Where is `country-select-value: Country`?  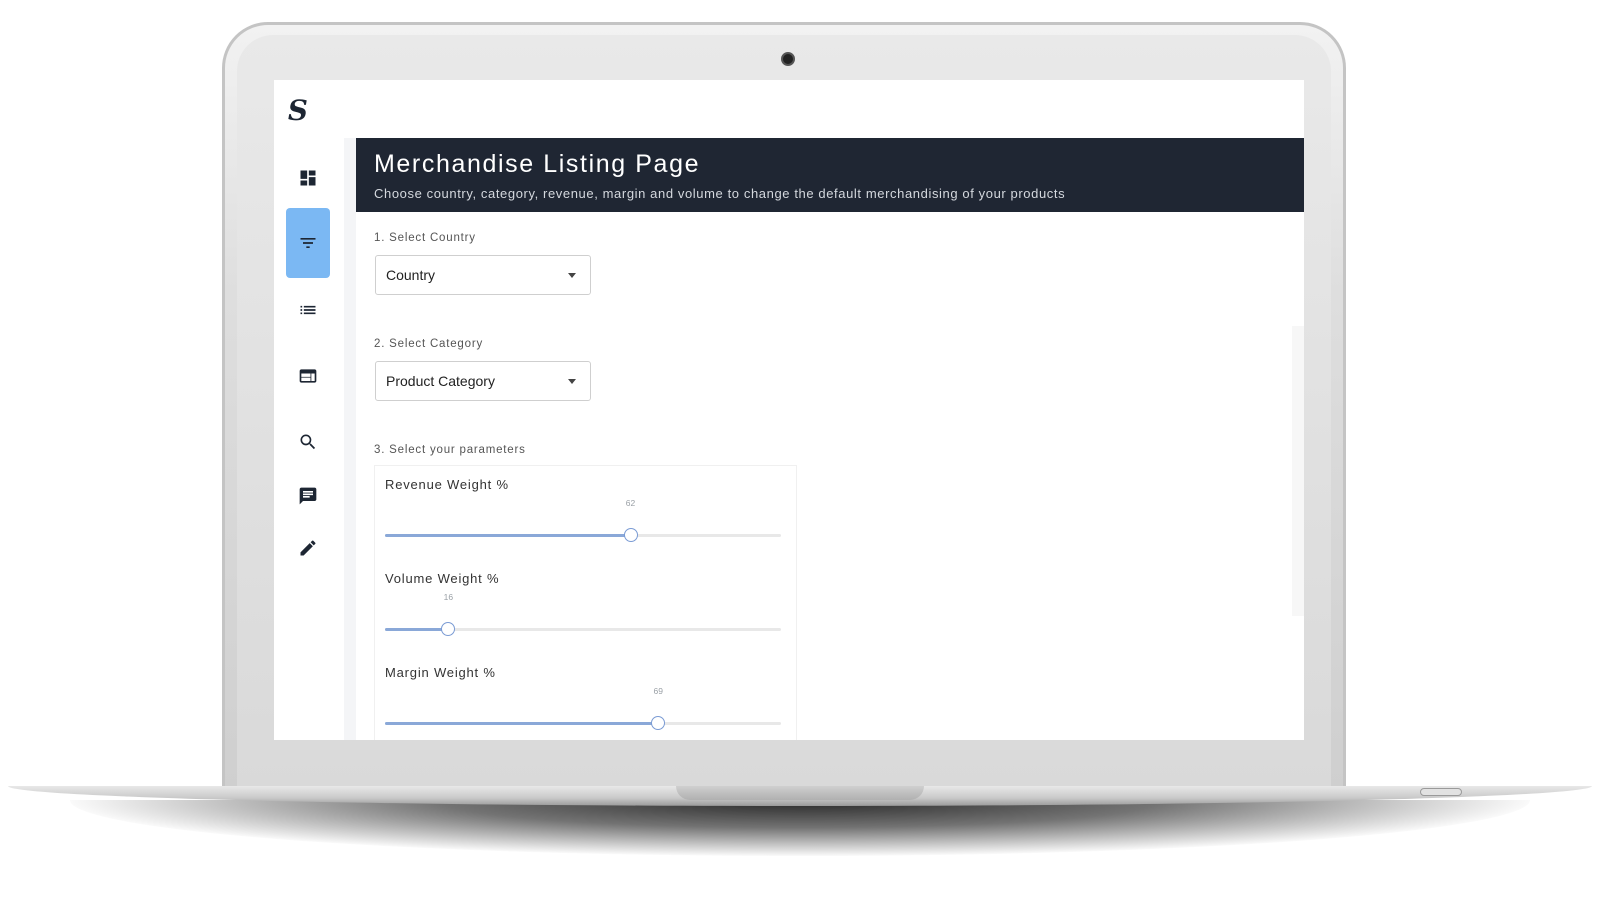 country-select-value: Country is located at coordinates (411, 275).